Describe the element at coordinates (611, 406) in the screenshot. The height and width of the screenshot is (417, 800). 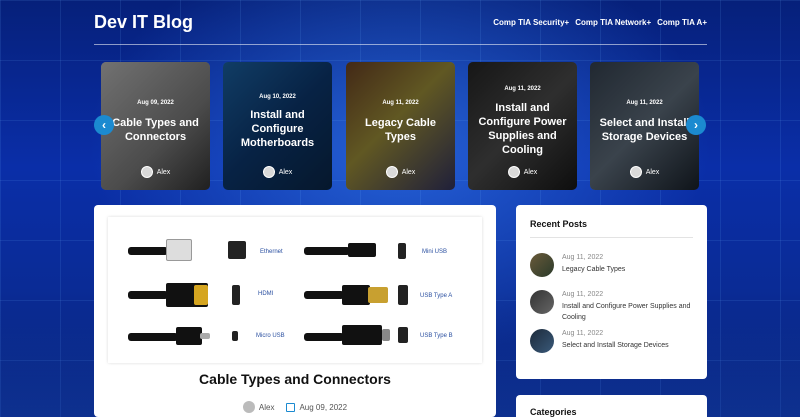
I see `categories-widget: Categories` at that location.